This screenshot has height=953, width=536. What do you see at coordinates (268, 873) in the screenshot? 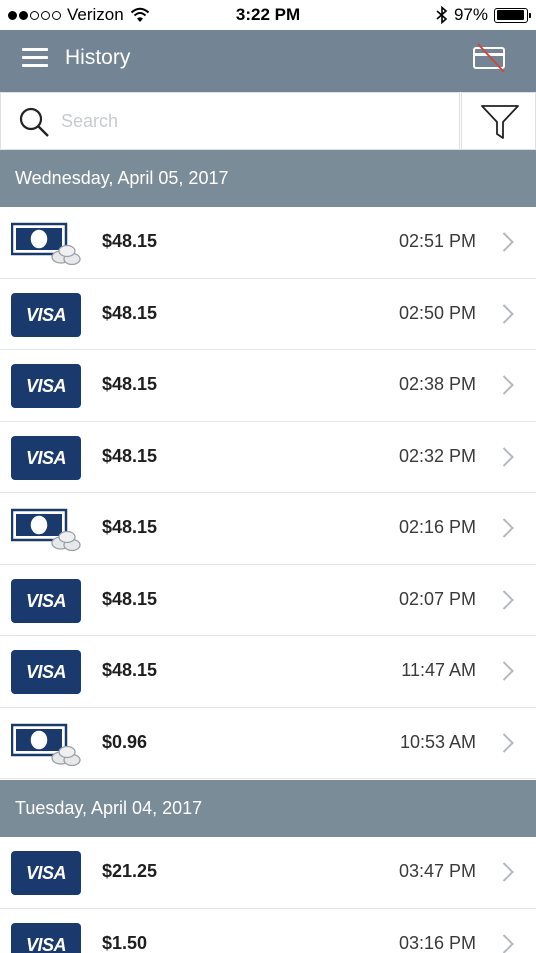
I see `transaction-row: VISA $21.25 03:47 PM` at bounding box center [268, 873].